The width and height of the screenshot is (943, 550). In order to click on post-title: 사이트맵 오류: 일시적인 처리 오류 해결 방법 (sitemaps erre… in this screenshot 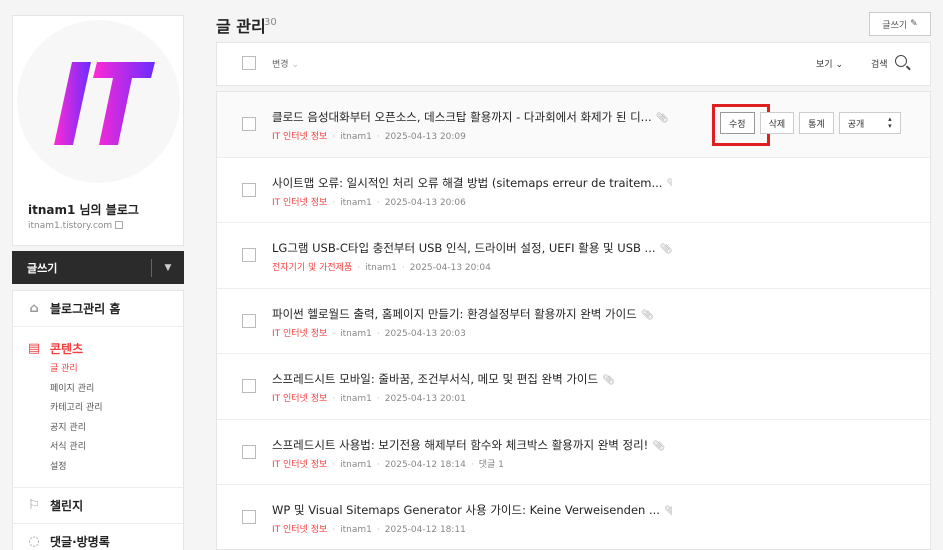, I will do `click(472, 183)`.